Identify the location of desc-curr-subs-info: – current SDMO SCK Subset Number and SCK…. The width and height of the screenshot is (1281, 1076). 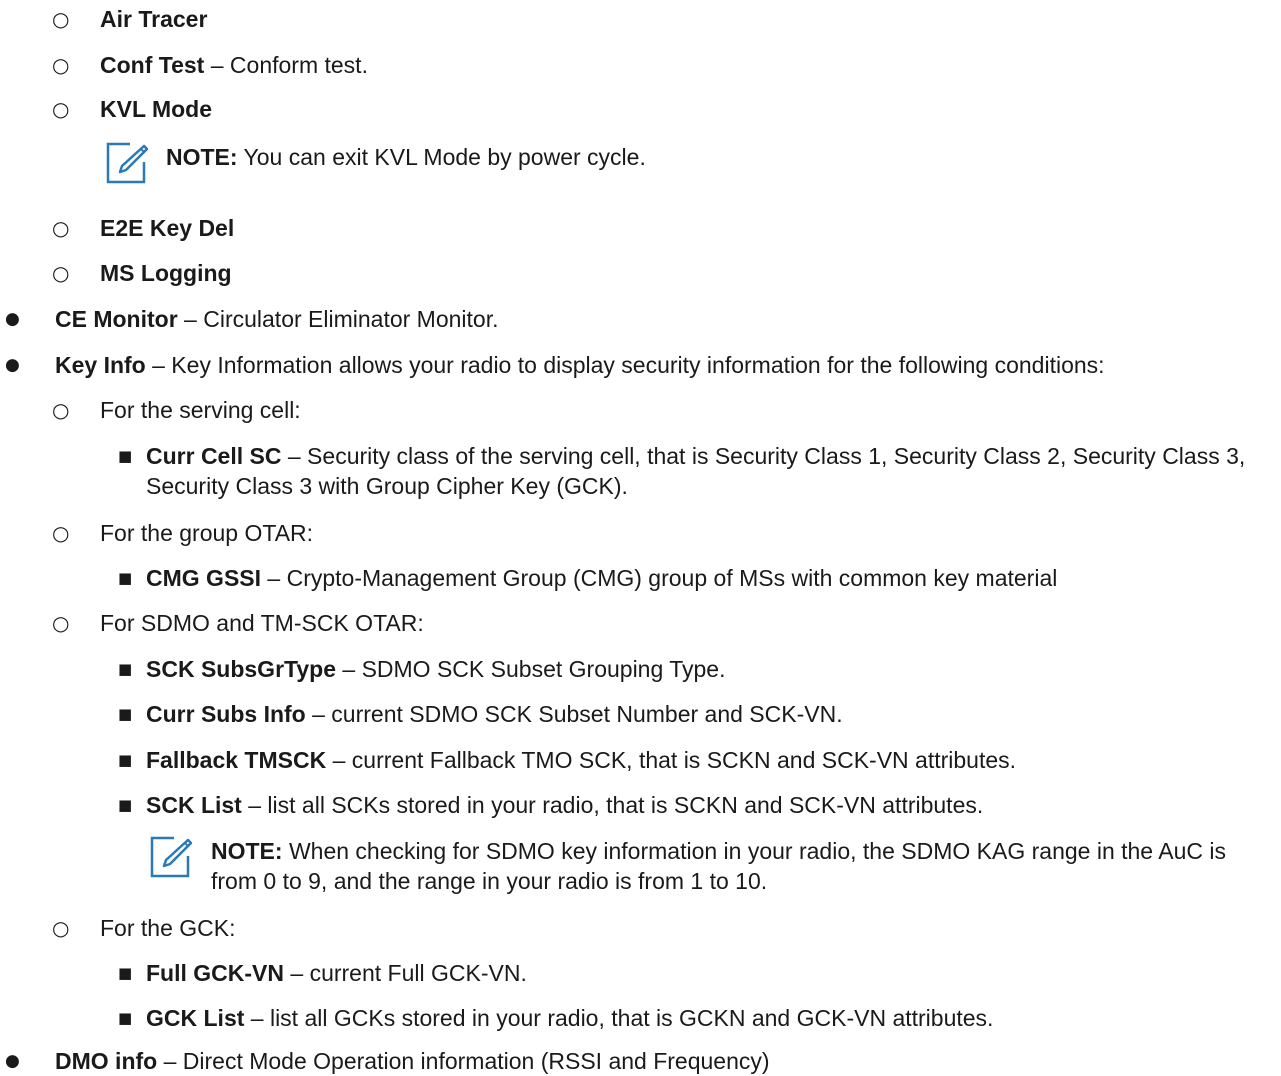
(574, 714).